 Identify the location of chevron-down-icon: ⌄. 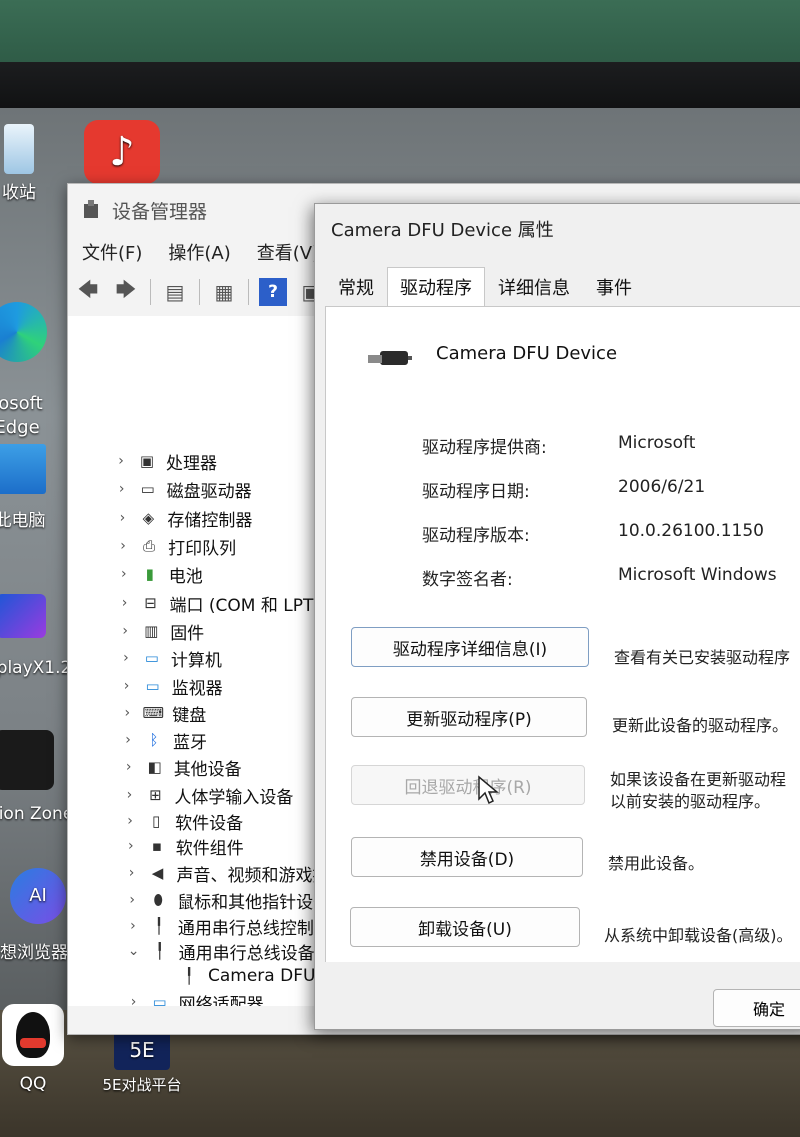
(134, 951).